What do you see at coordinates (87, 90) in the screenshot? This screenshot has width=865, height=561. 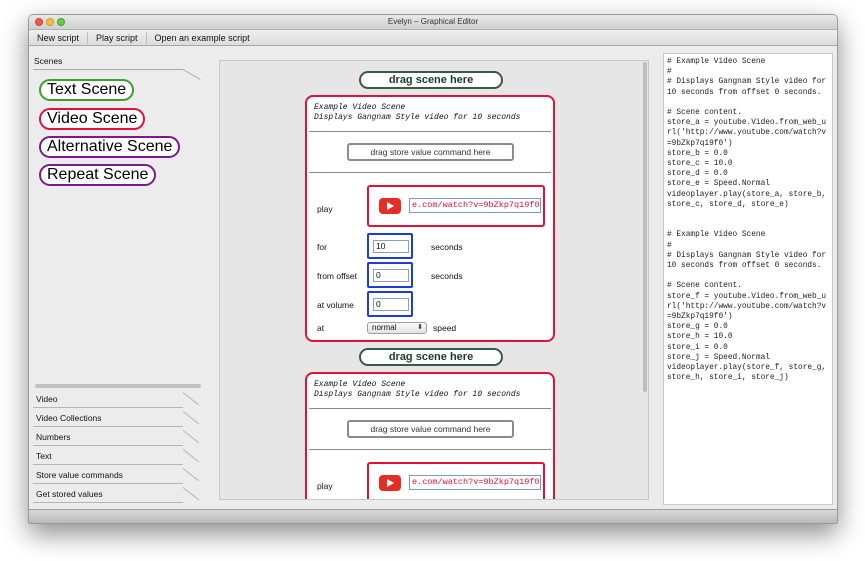 I see `text-scene-block: Text Scene` at bounding box center [87, 90].